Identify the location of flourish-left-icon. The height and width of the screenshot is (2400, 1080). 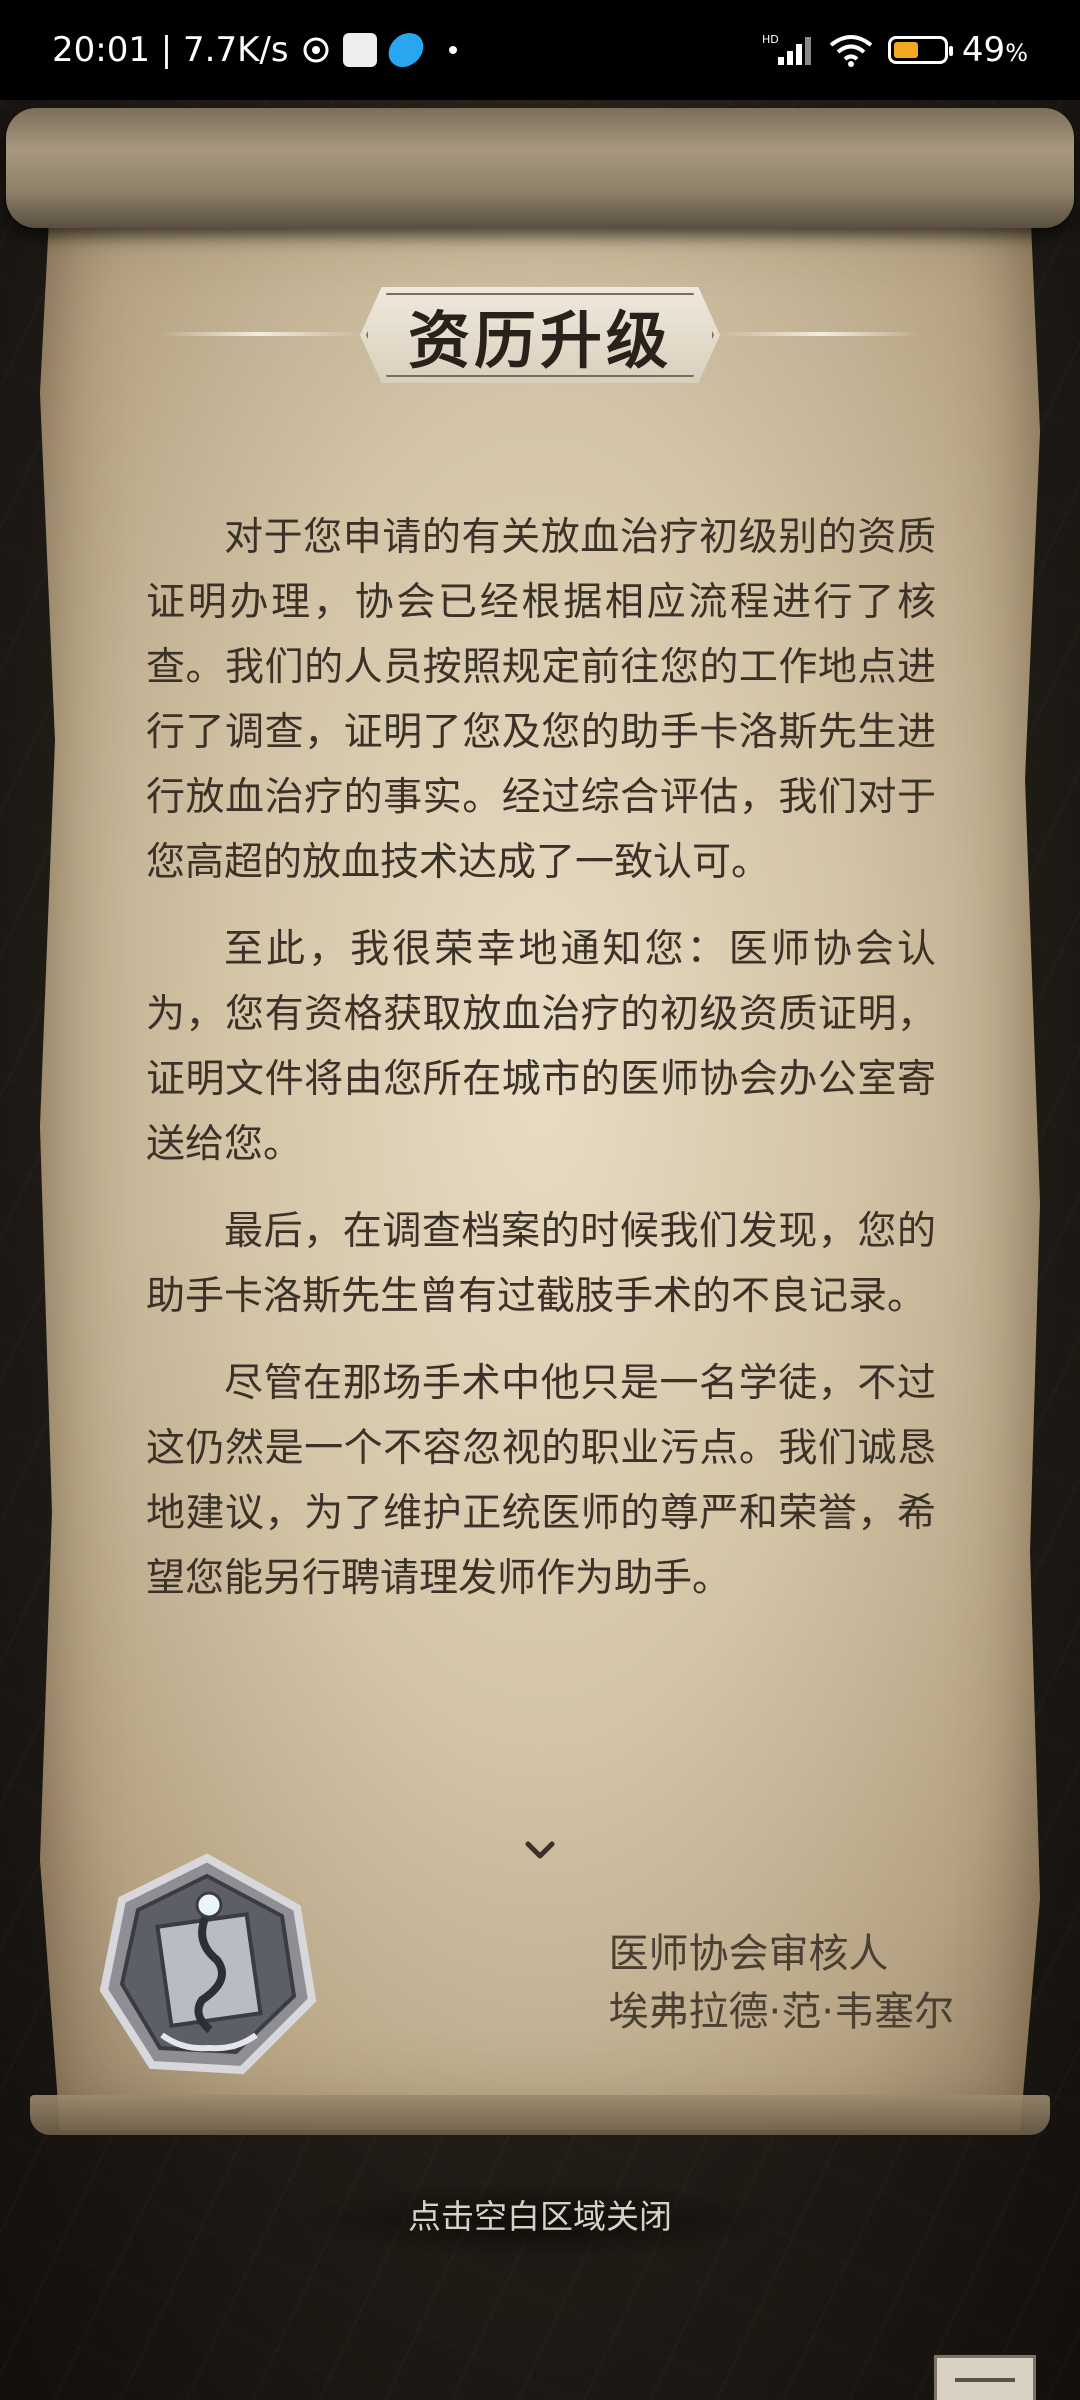
(260, 334).